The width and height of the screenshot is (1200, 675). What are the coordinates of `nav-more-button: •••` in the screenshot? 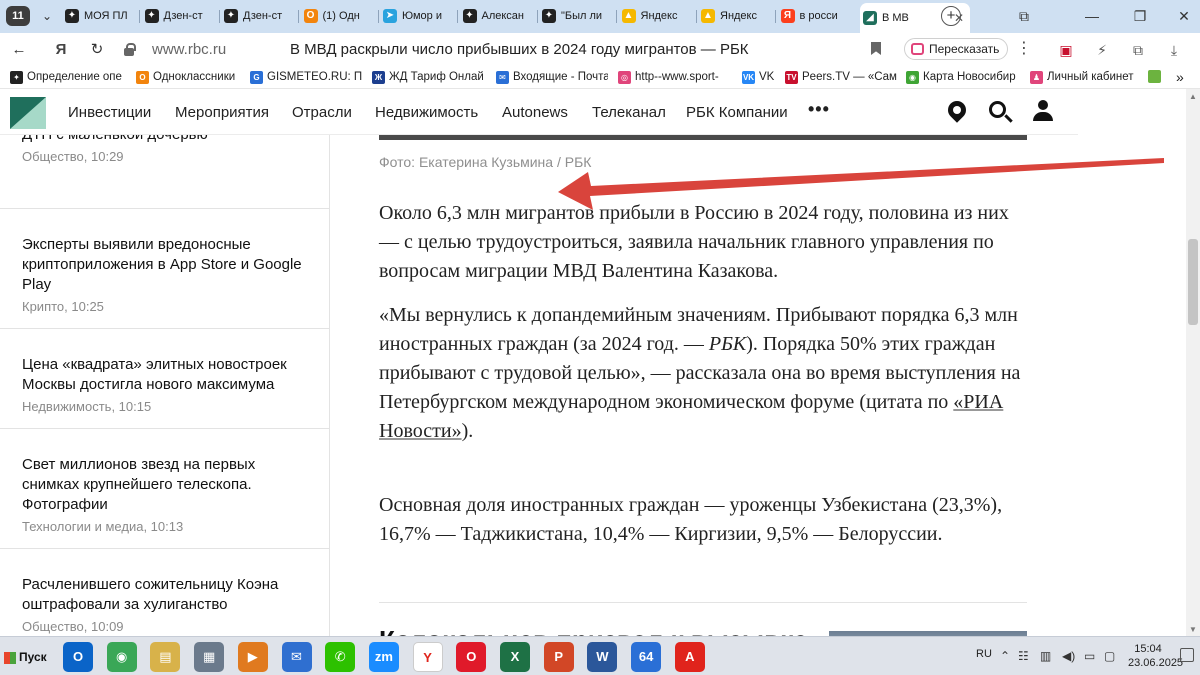 It's located at (819, 109).